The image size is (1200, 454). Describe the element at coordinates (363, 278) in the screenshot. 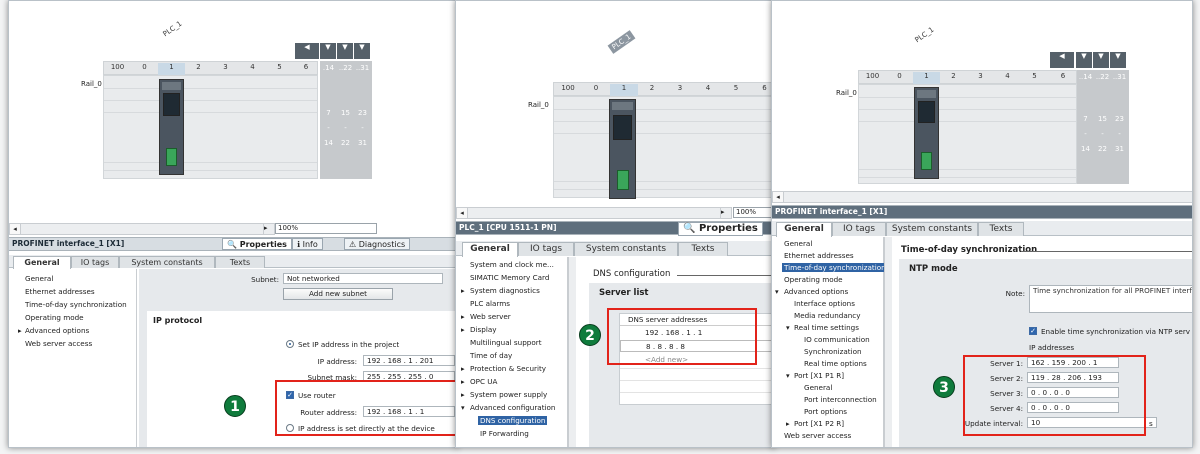

I see `subnet-field: Not networked` at that location.